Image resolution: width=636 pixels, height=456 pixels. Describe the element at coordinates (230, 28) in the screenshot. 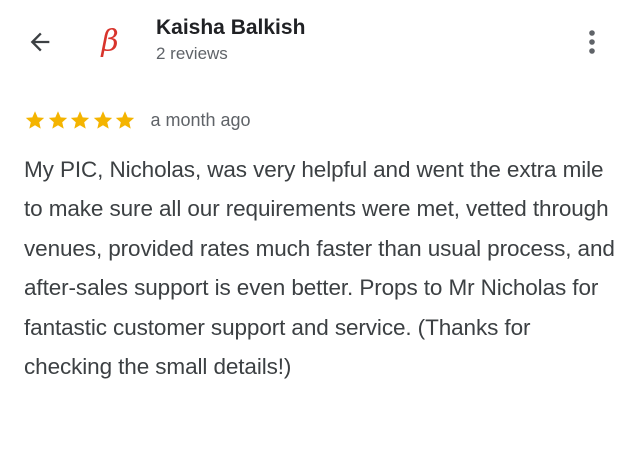

I see `reviewer-name: Kaisha Balkish` at that location.